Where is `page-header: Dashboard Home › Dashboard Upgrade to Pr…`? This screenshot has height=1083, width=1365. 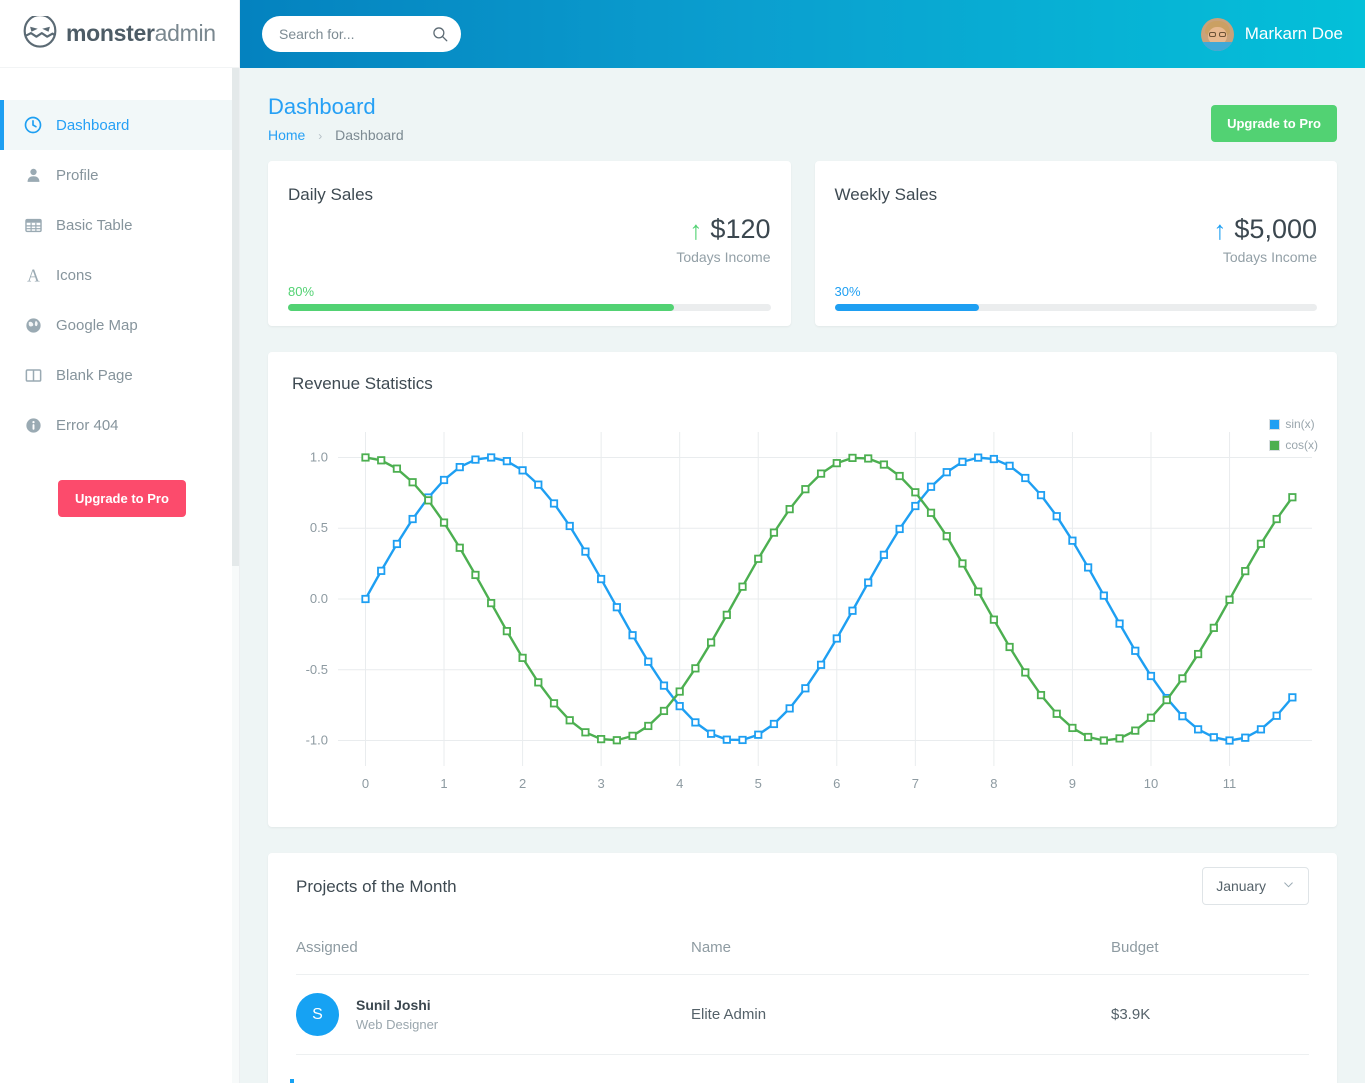 page-header: Dashboard Home › Dashboard Upgrade to Pr… is located at coordinates (802, 114).